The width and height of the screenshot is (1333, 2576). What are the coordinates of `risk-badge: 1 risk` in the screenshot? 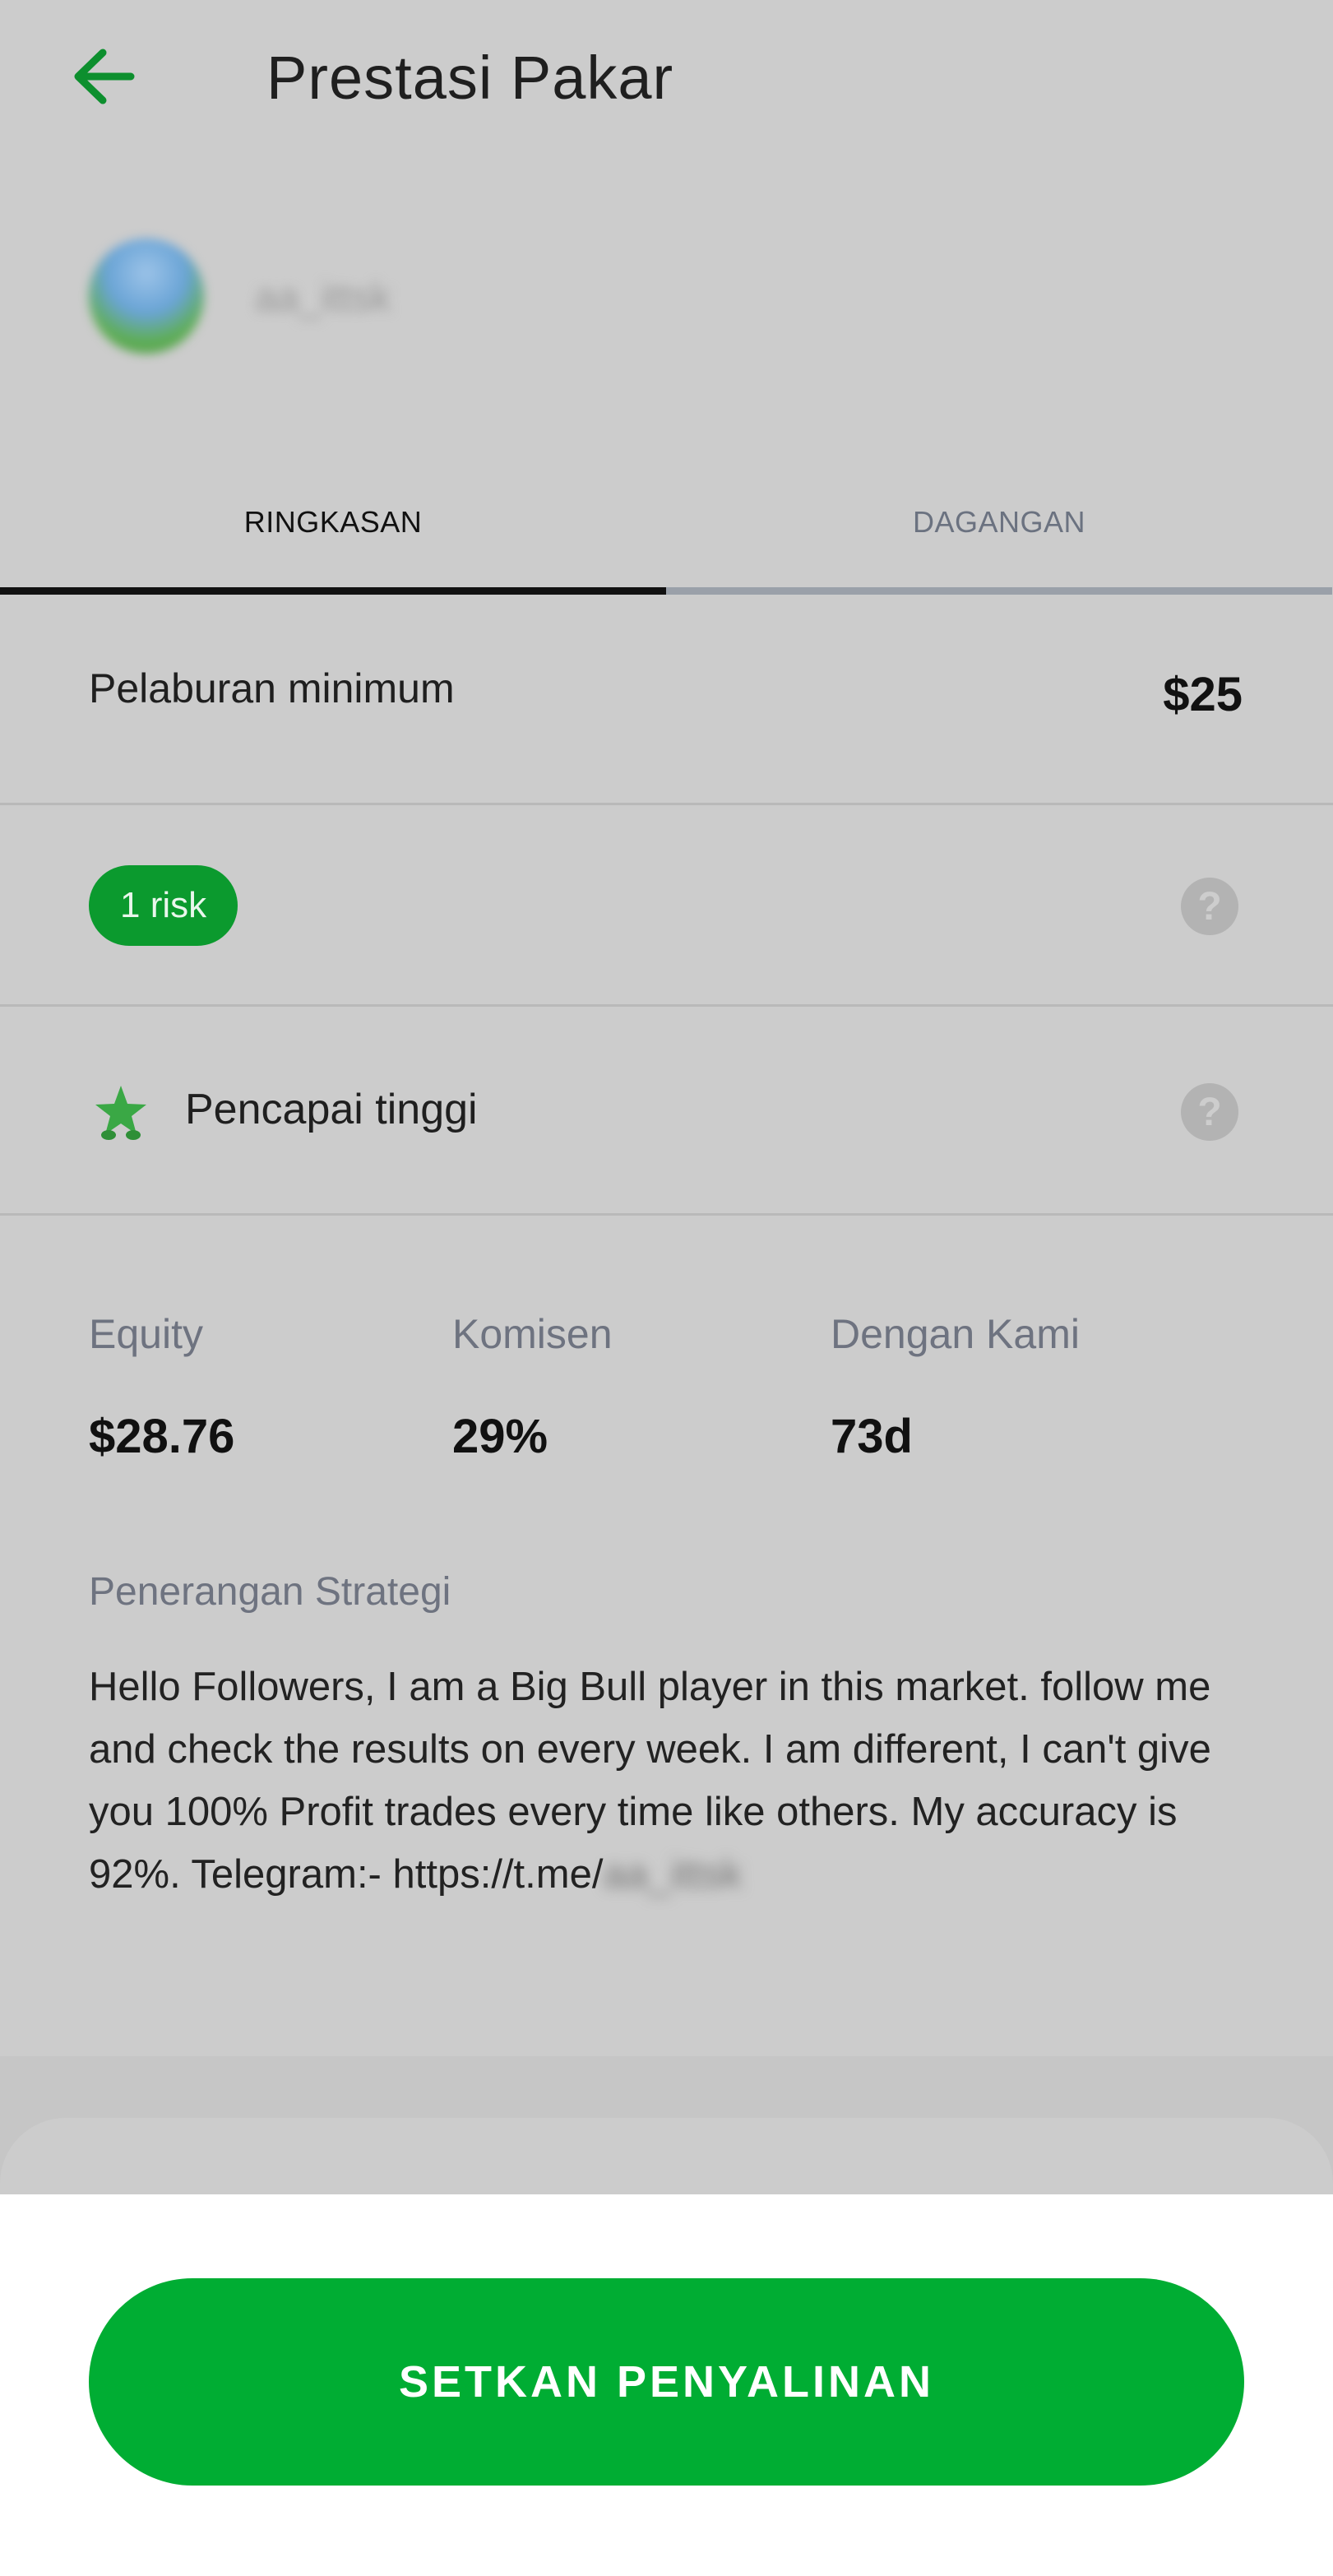 It's located at (163, 906).